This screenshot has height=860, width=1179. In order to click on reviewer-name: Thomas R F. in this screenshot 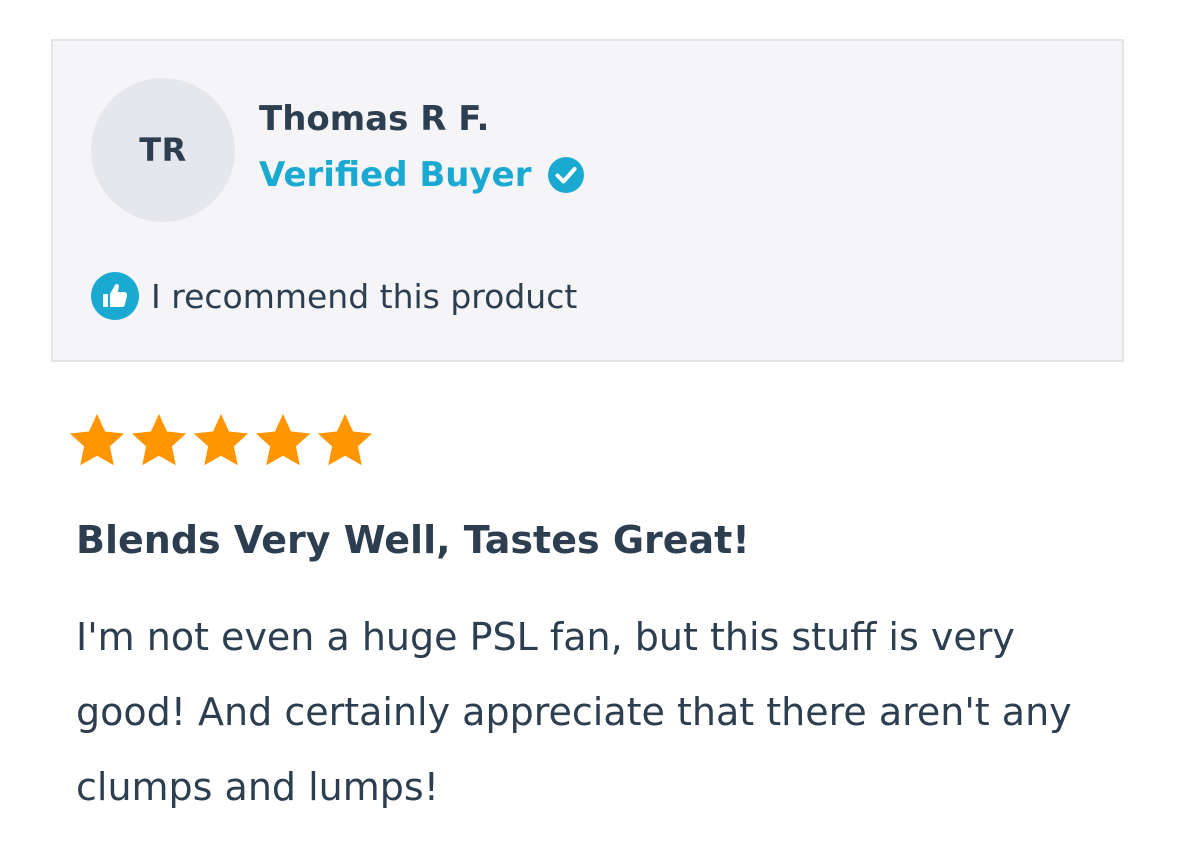, I will do `click(374, 119)`.